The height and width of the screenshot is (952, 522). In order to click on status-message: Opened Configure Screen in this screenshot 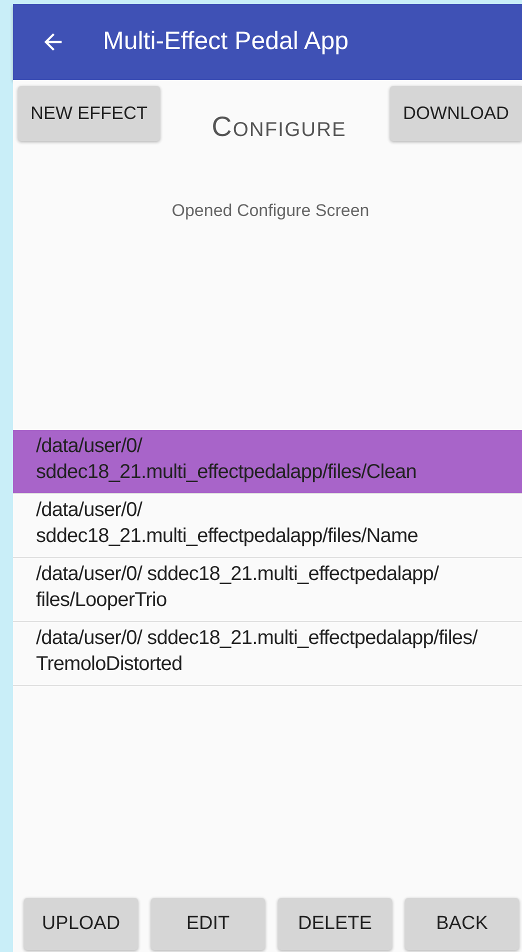, I will do `click(271, 211)`.